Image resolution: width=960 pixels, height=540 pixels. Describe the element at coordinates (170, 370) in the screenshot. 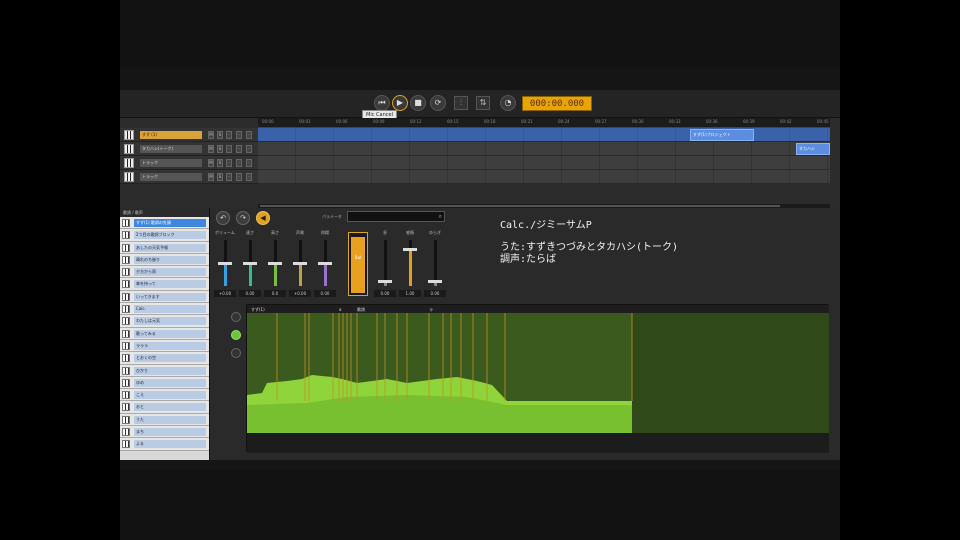

I see `lyric-text: ひかり` at that location.